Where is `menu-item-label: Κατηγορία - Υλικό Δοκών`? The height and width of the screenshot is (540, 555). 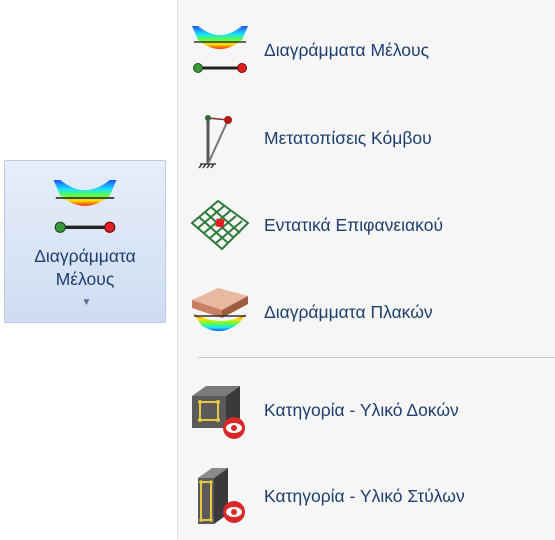
menu-item-label: Κατηγορία - Υλικό Δοκών is located at coordinates (361, 410).